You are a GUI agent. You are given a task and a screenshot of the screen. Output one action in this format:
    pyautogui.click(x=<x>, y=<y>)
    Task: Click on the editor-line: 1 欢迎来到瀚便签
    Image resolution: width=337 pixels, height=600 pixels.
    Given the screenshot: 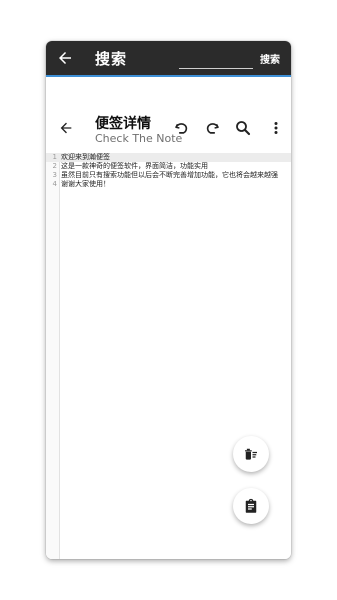 What is the action you would take?
    pyautogui.click(x=168, y=157)
    